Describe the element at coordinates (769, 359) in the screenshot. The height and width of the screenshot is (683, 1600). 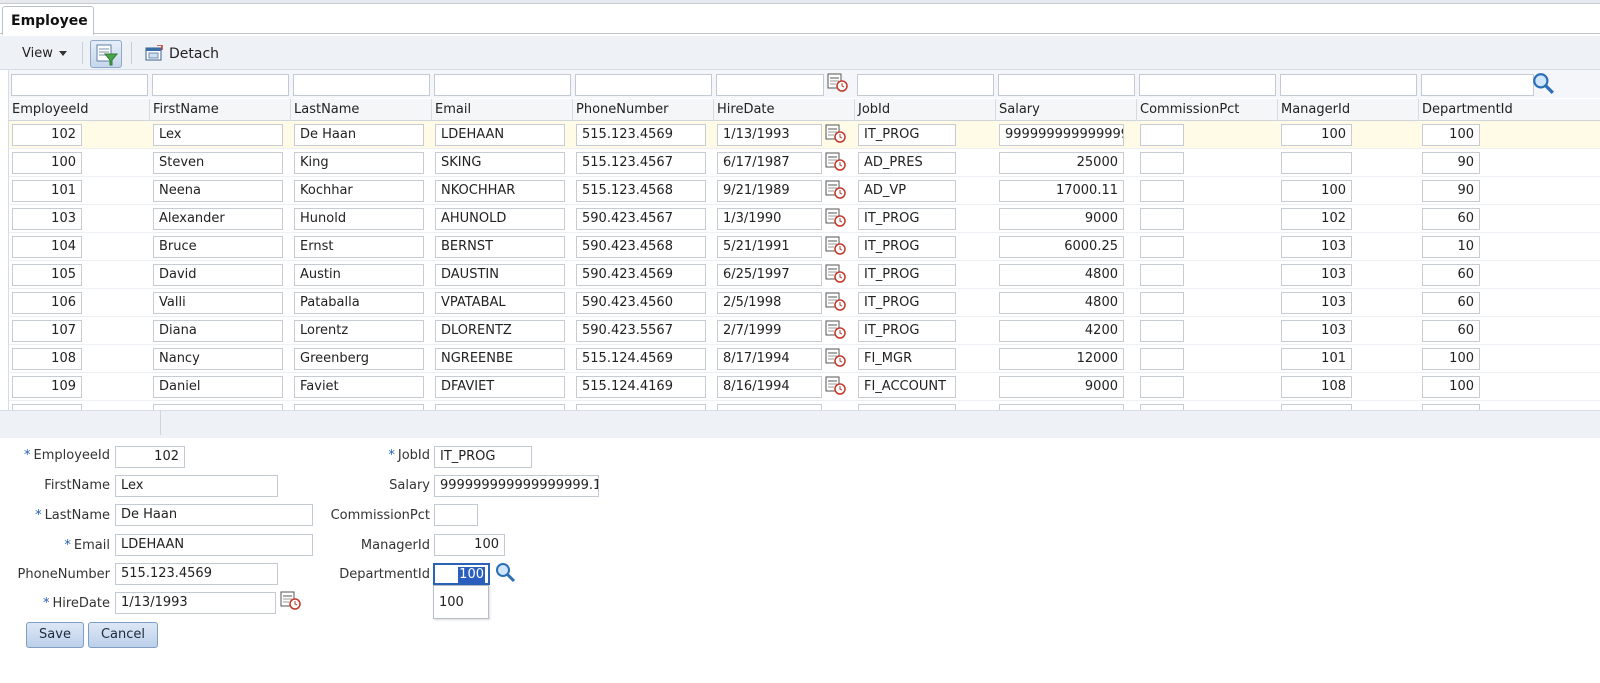
I see `cell-hire-date: 8/17/1994` at that location.